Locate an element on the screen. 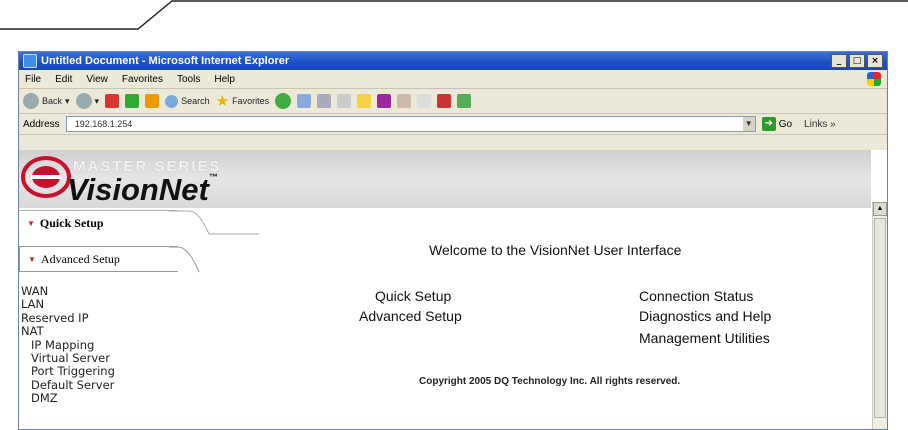 This screenshot has width=908, height=430. trademark: ™ is located at coordinates (213, 177).